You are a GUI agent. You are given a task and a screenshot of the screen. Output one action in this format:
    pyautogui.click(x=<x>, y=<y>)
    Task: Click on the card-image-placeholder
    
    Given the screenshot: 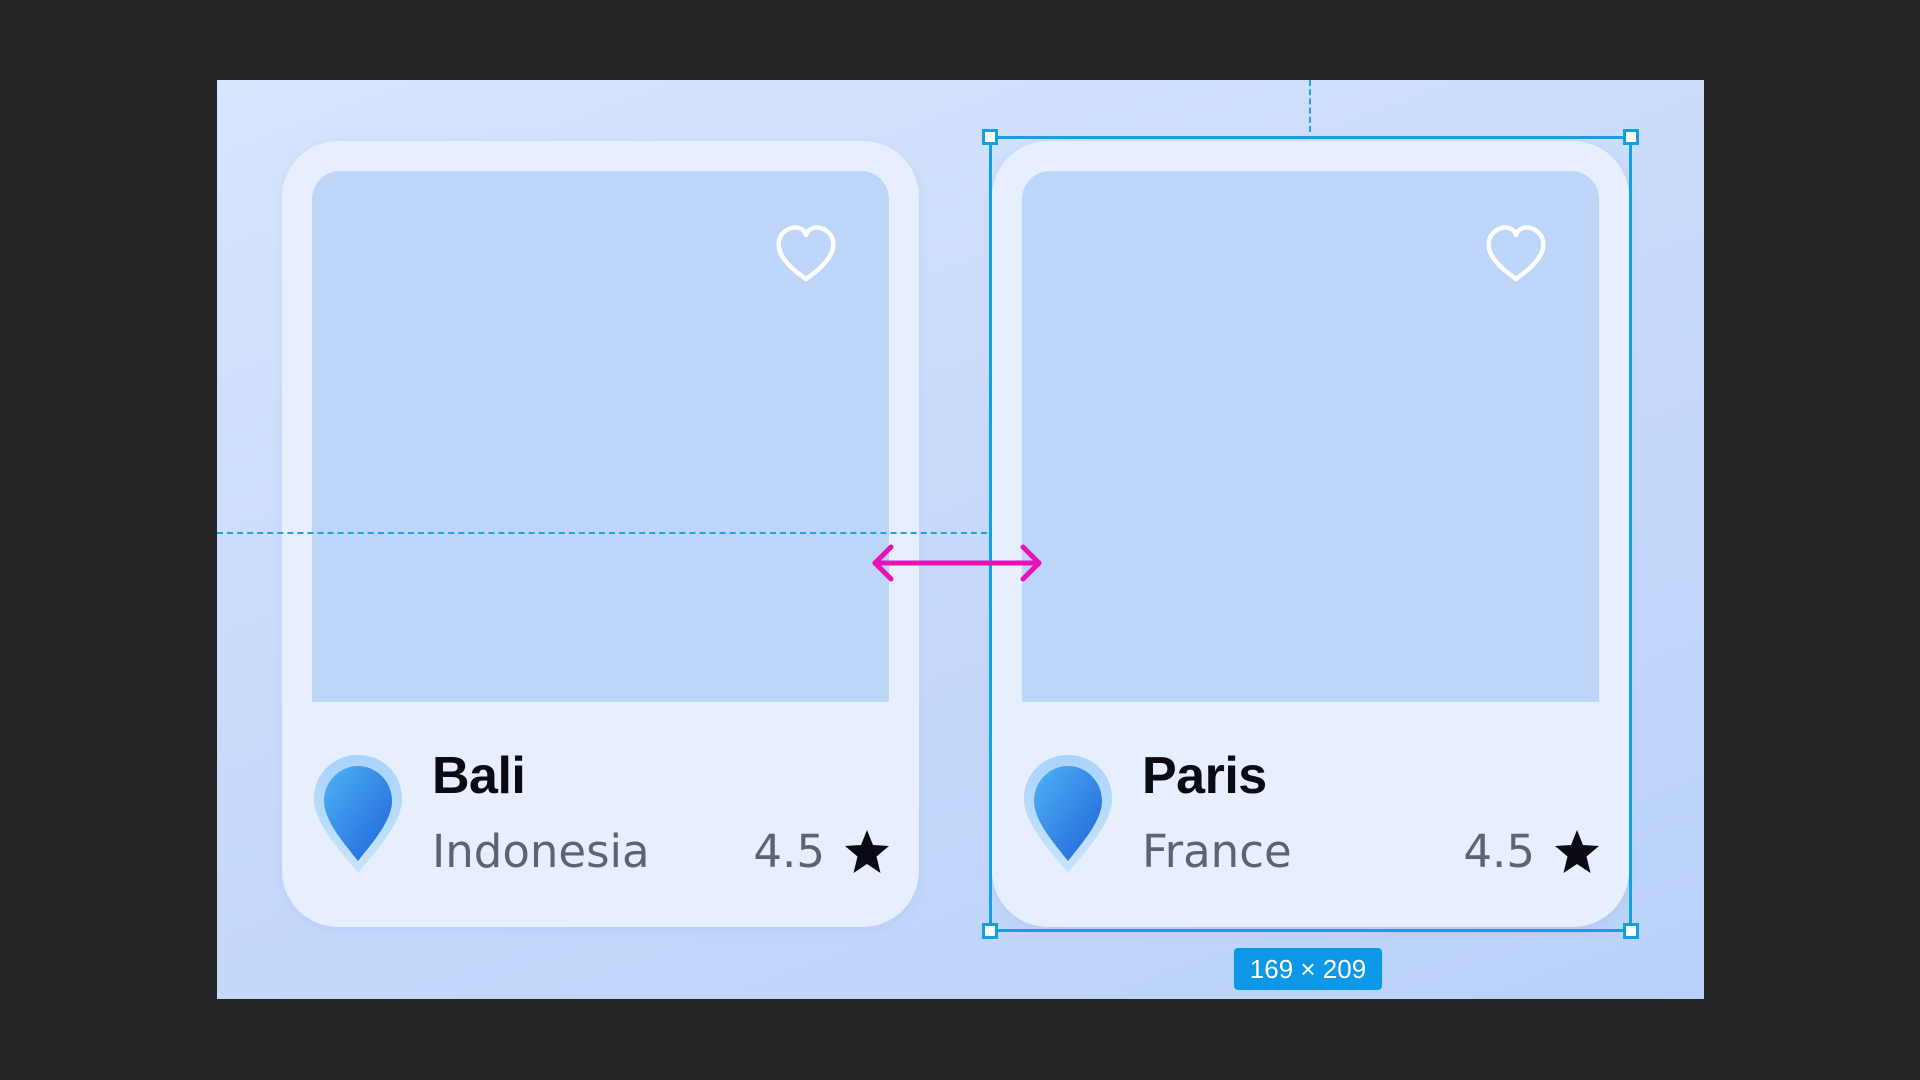 What is the action you would take?
    pyautogui.click(x=600, y=436)
    